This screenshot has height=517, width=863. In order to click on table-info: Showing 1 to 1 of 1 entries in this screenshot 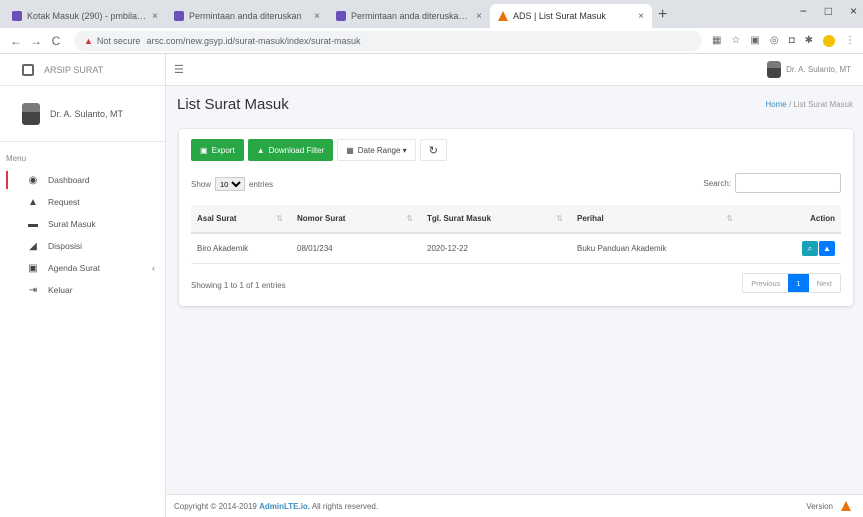, I will do `click(238, 285)`.